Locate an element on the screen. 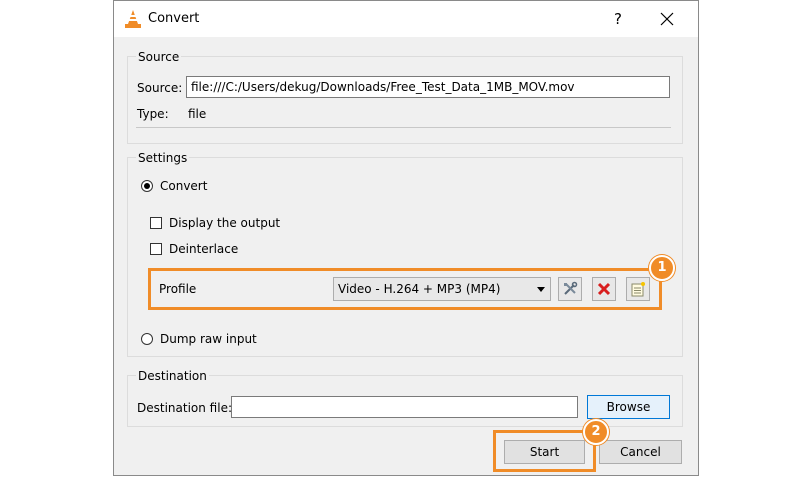 This screenshot has height=478, width=800. window-title: Convert is located at coordinates (174, 18).